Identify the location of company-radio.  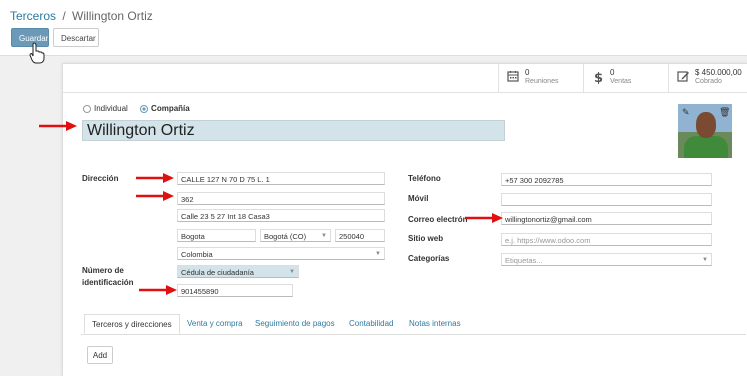
(144, 108).